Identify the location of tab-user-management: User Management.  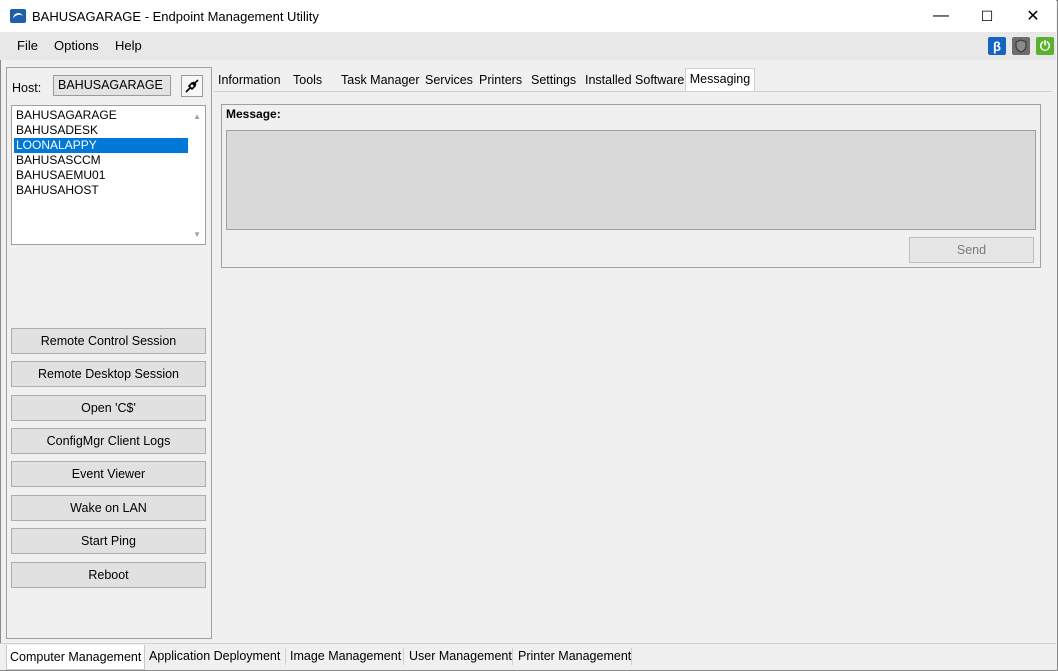
(460, 657).